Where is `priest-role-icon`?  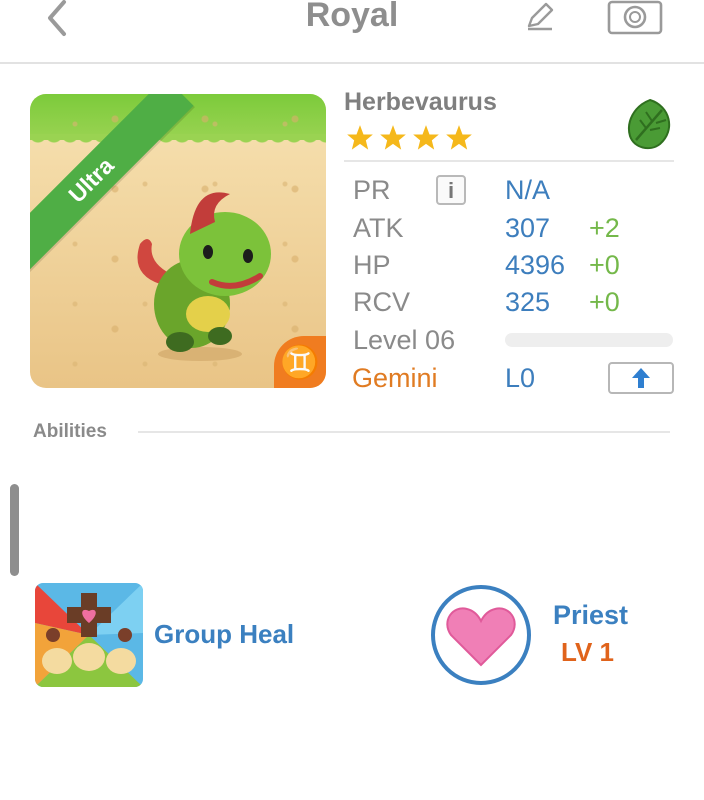
priest-role-icon is located at coordinates (481, 635).